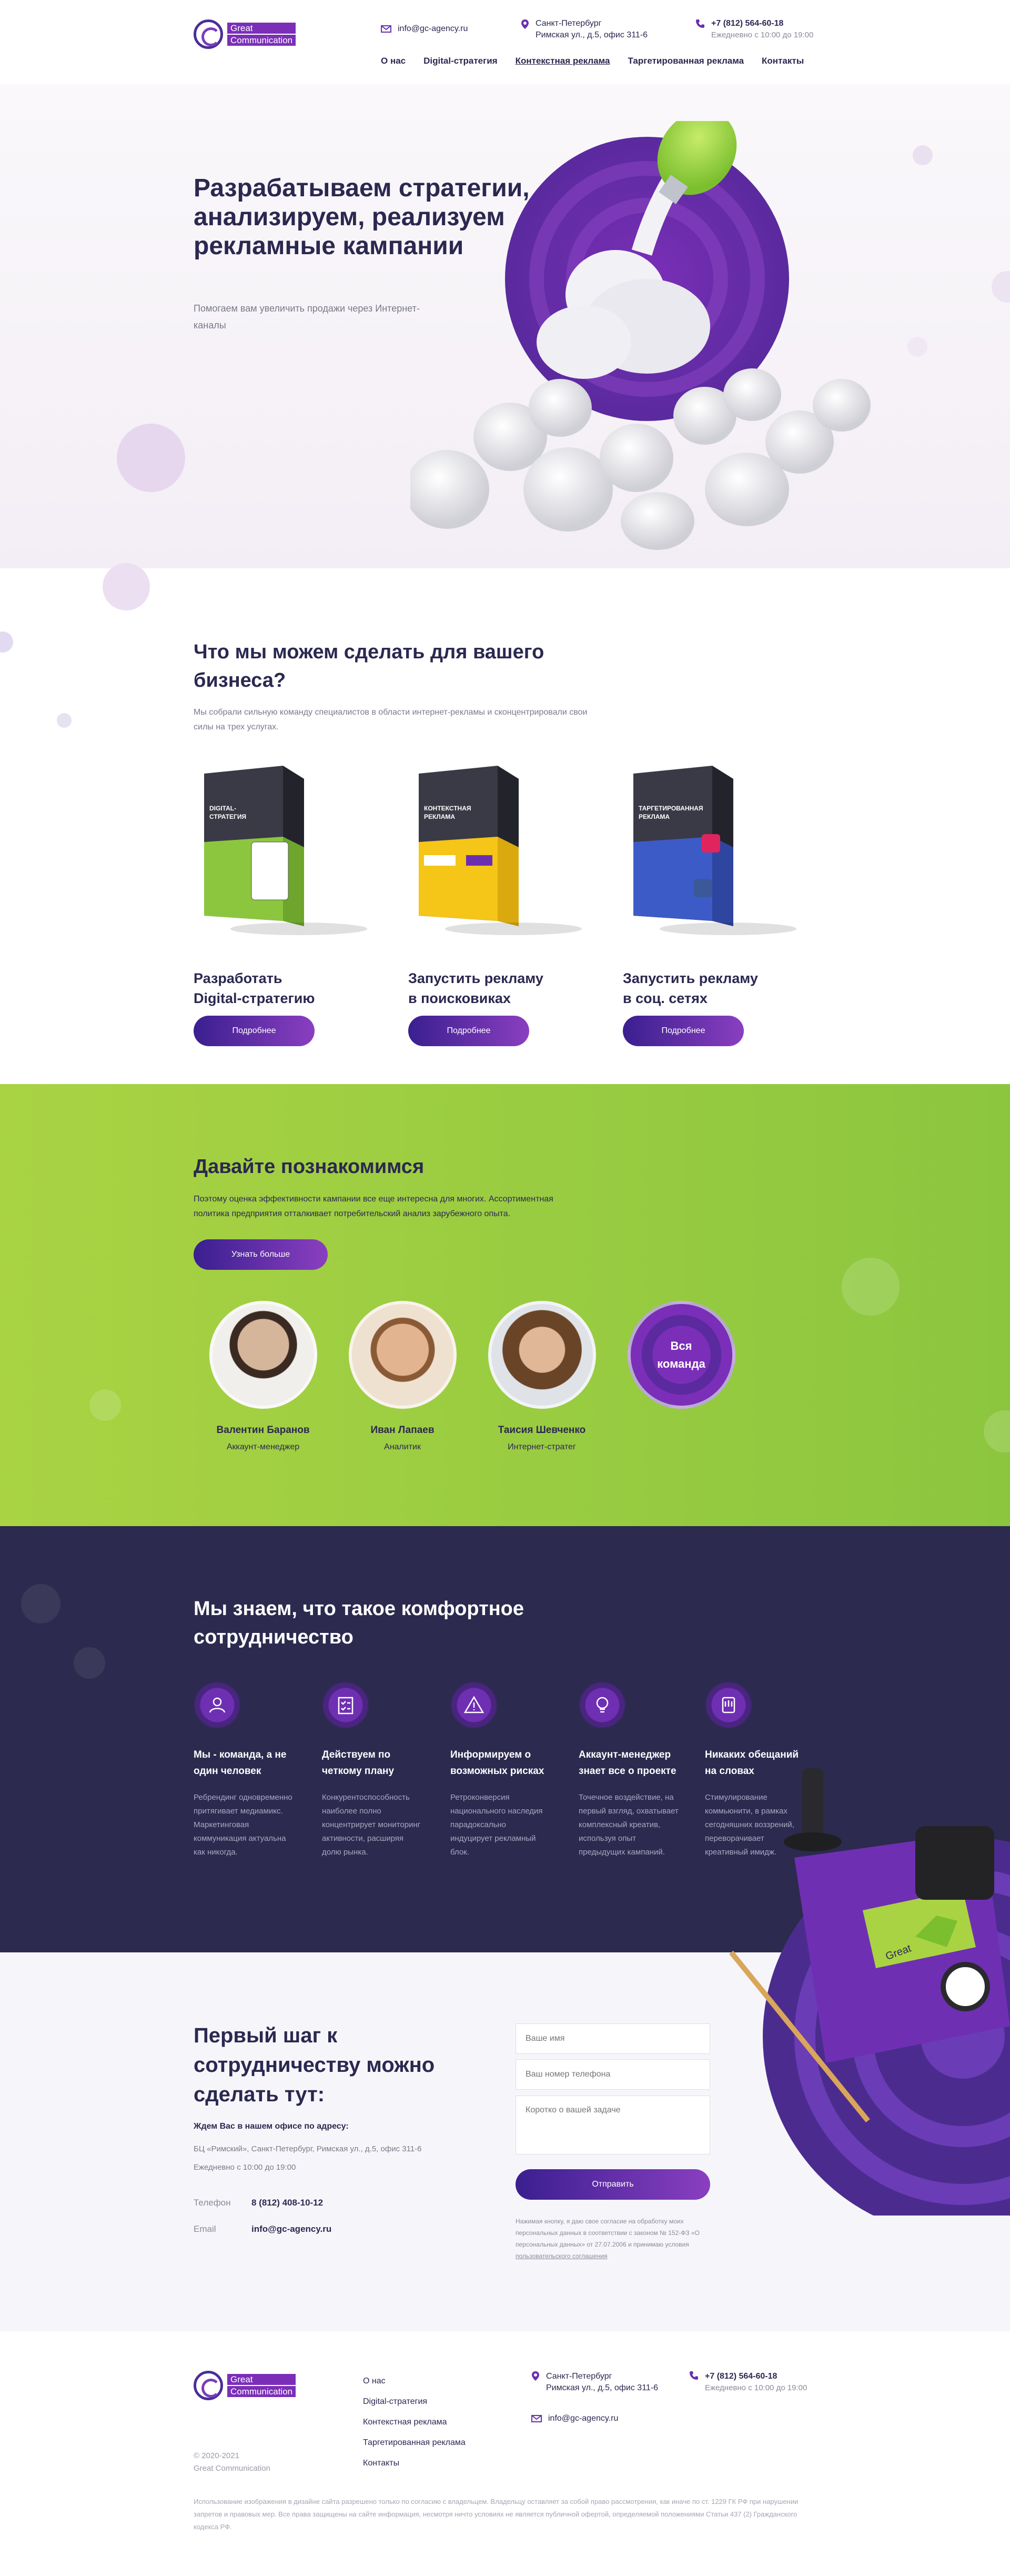 This screenshot has width=1010, height=2576. Describe the element at coordinates (414, 2463) in the screenshot. I see `footer-nav-contacts: Контакты` at that location.